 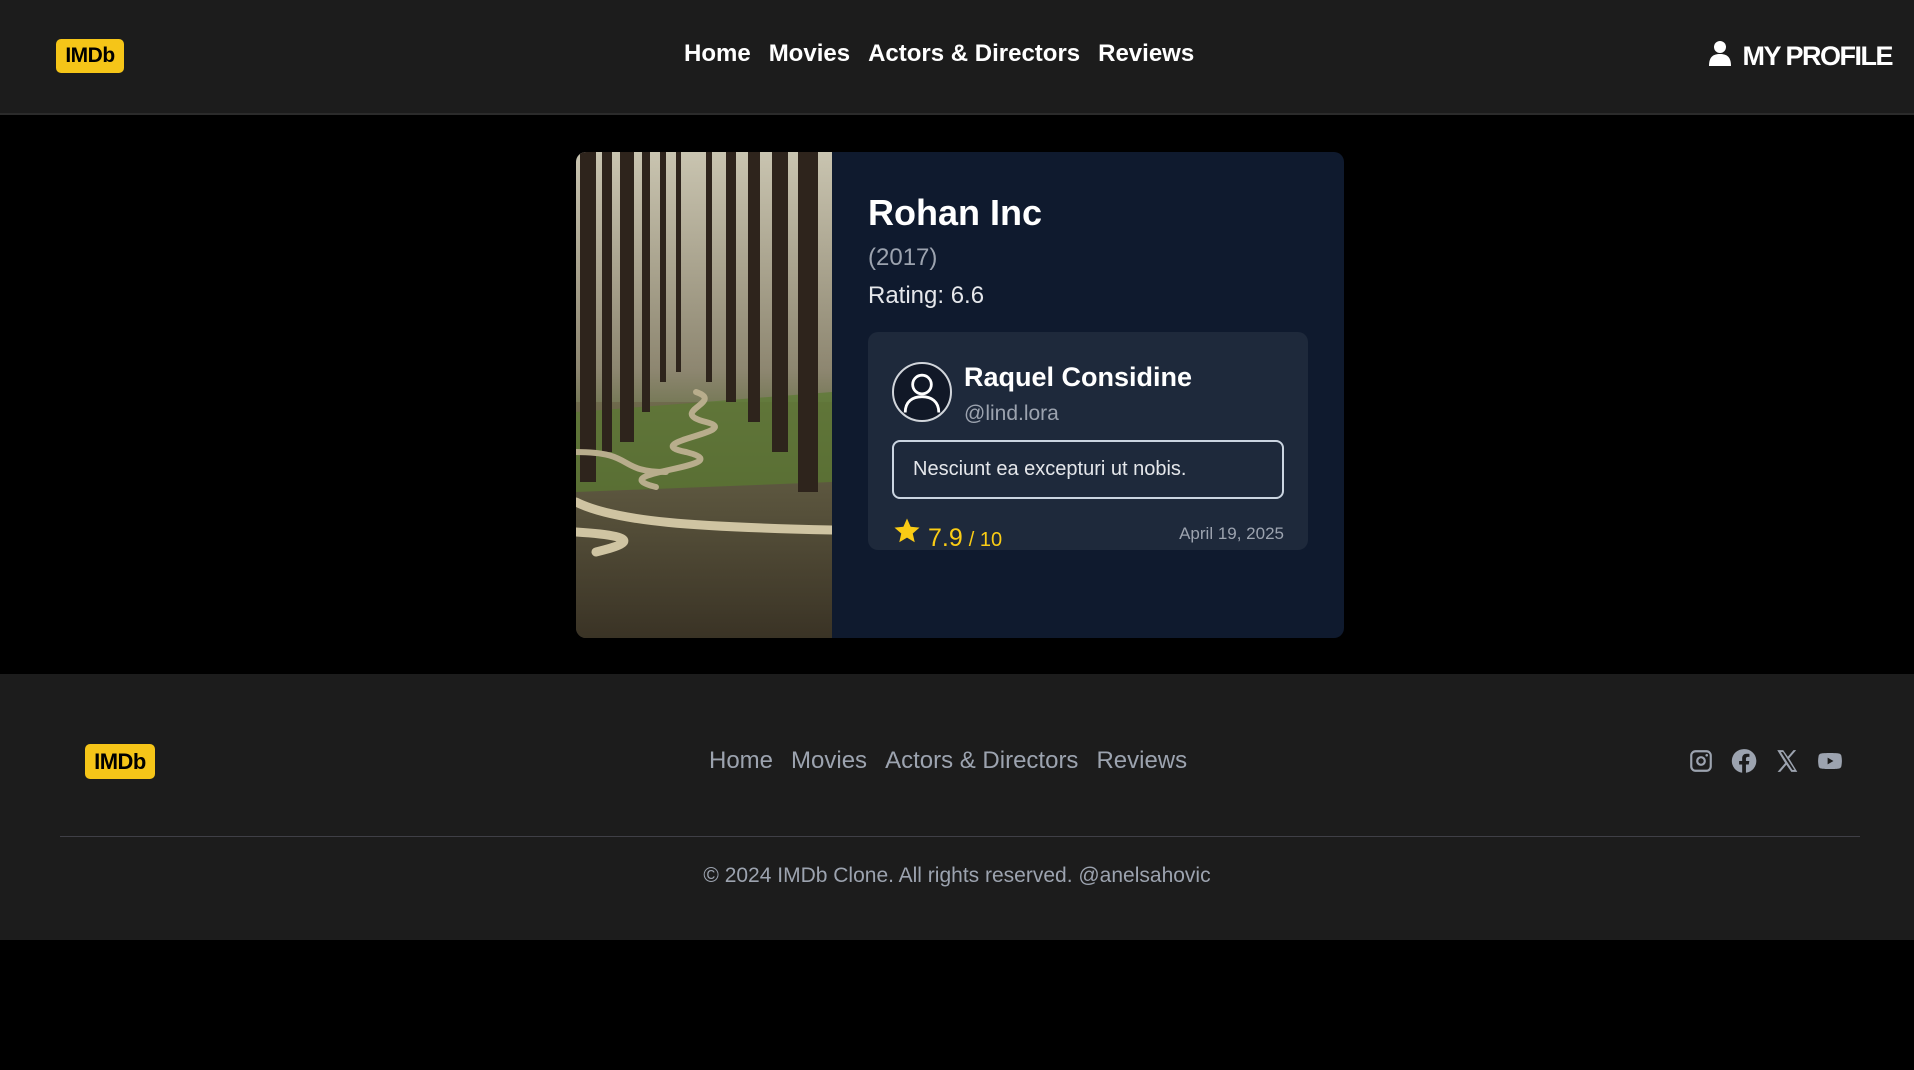 I want to click on review-score-value: 7.9, so click(x=945, y=538).